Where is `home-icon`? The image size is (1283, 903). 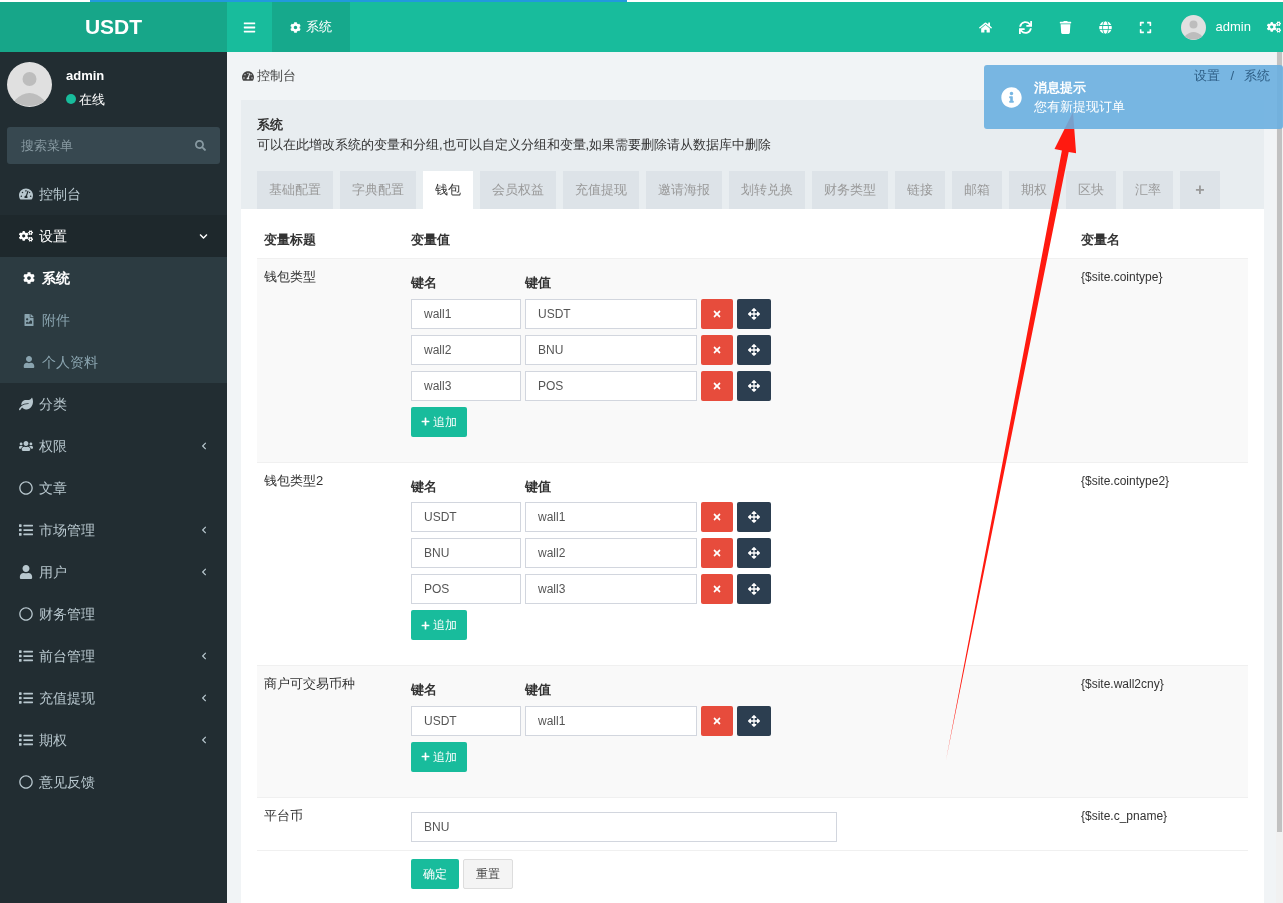 home-icon is located at coordinates (986, 27).